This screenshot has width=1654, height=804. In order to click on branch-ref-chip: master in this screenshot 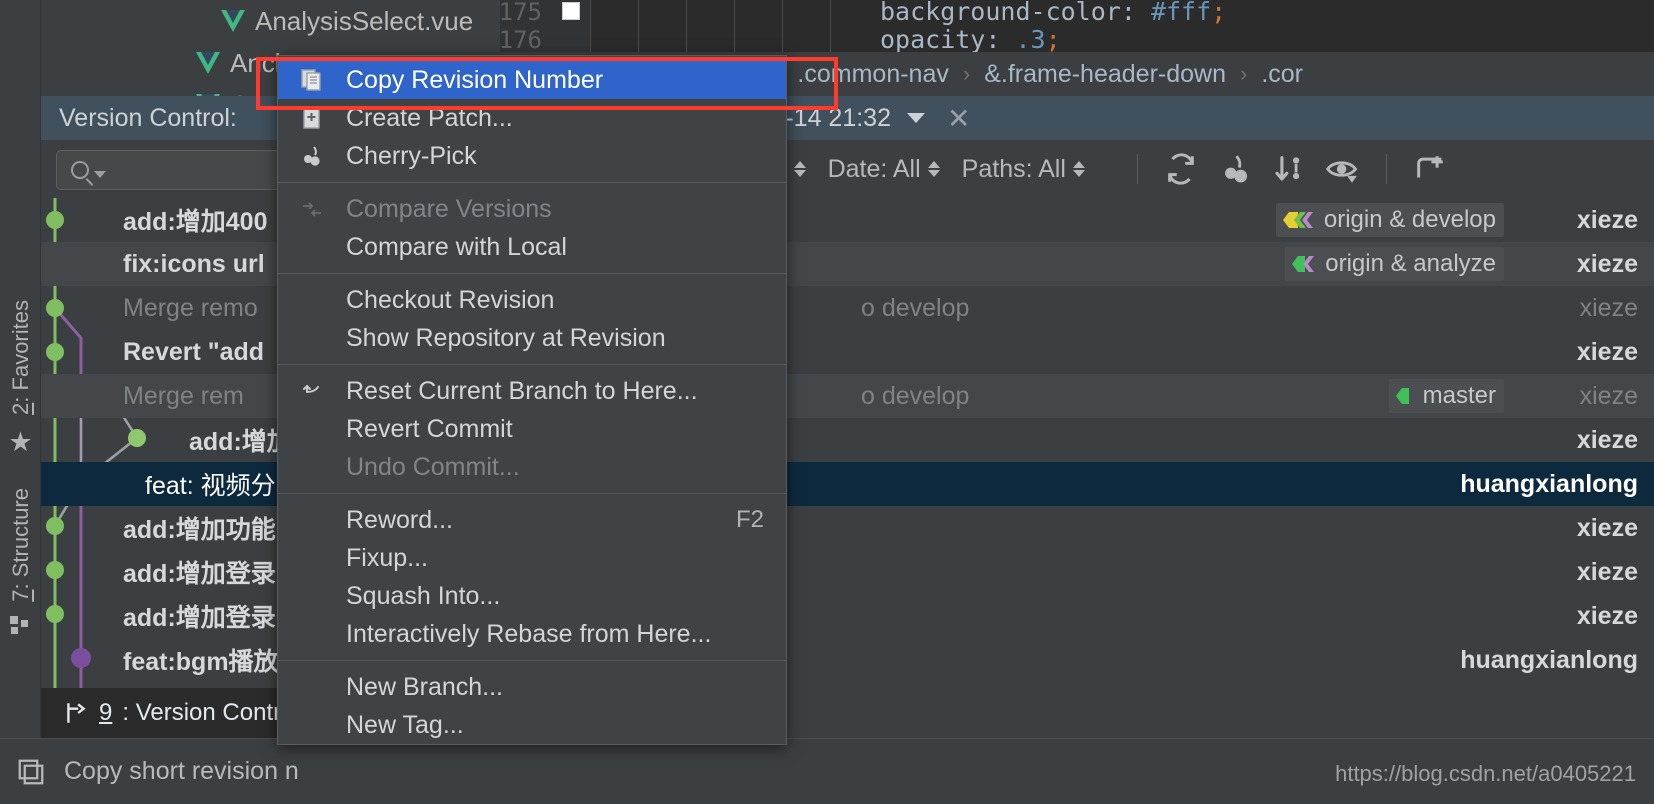, I will do `click(1446, 396)`.